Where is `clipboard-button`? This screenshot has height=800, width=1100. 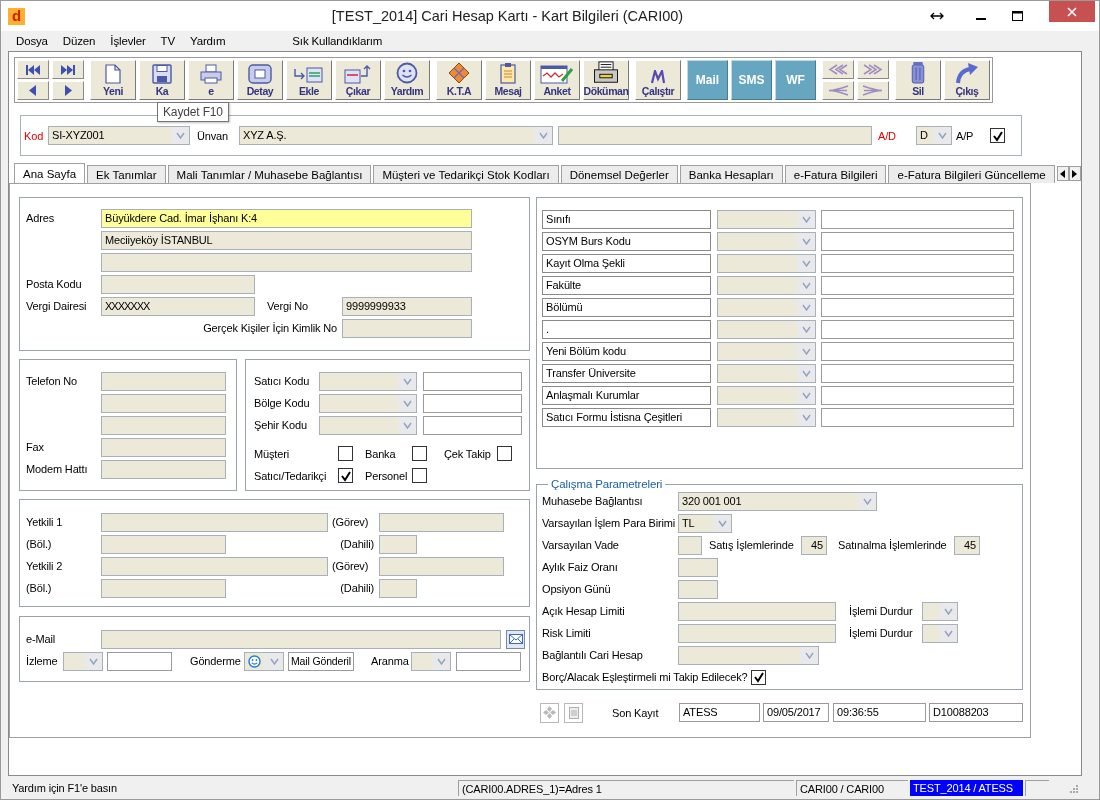
clipboard-button is located at coordinates (573, 712).